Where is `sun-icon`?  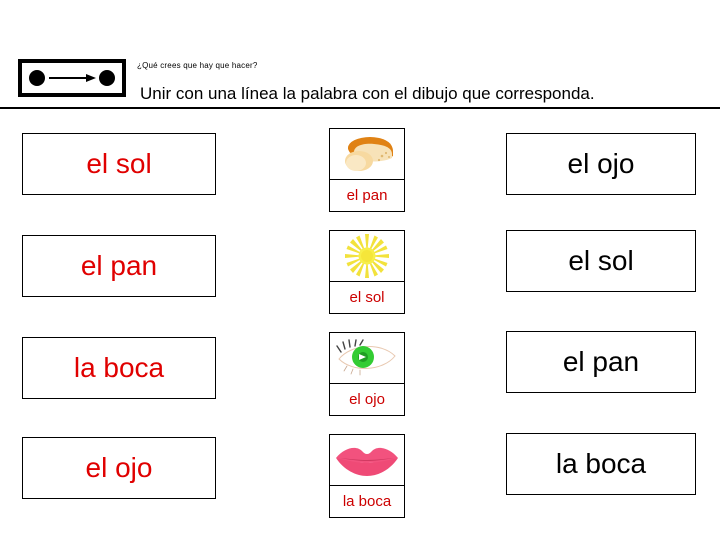
sun-icon is located at coordinates (367, 256).